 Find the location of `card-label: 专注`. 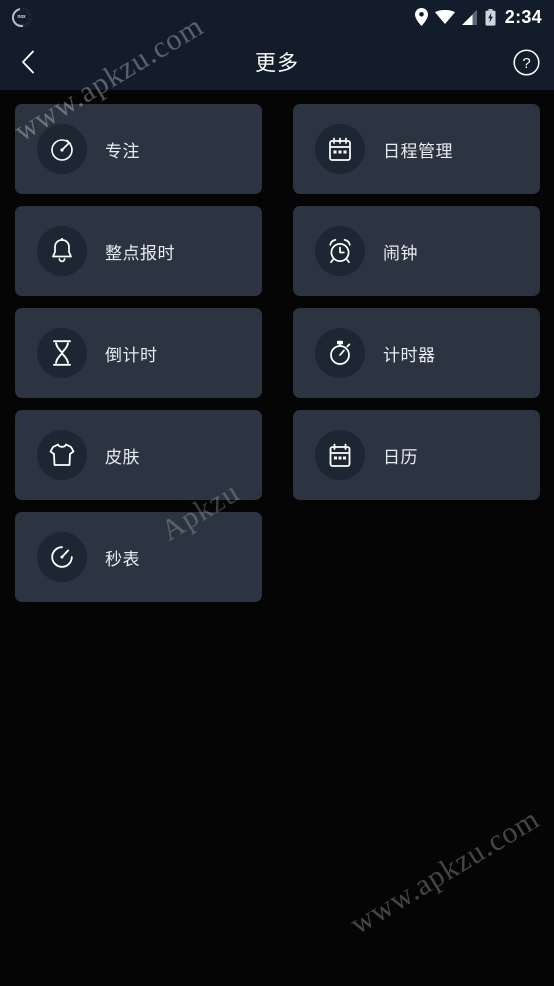

card-label: 专注 is located at coordinates (122, 151).